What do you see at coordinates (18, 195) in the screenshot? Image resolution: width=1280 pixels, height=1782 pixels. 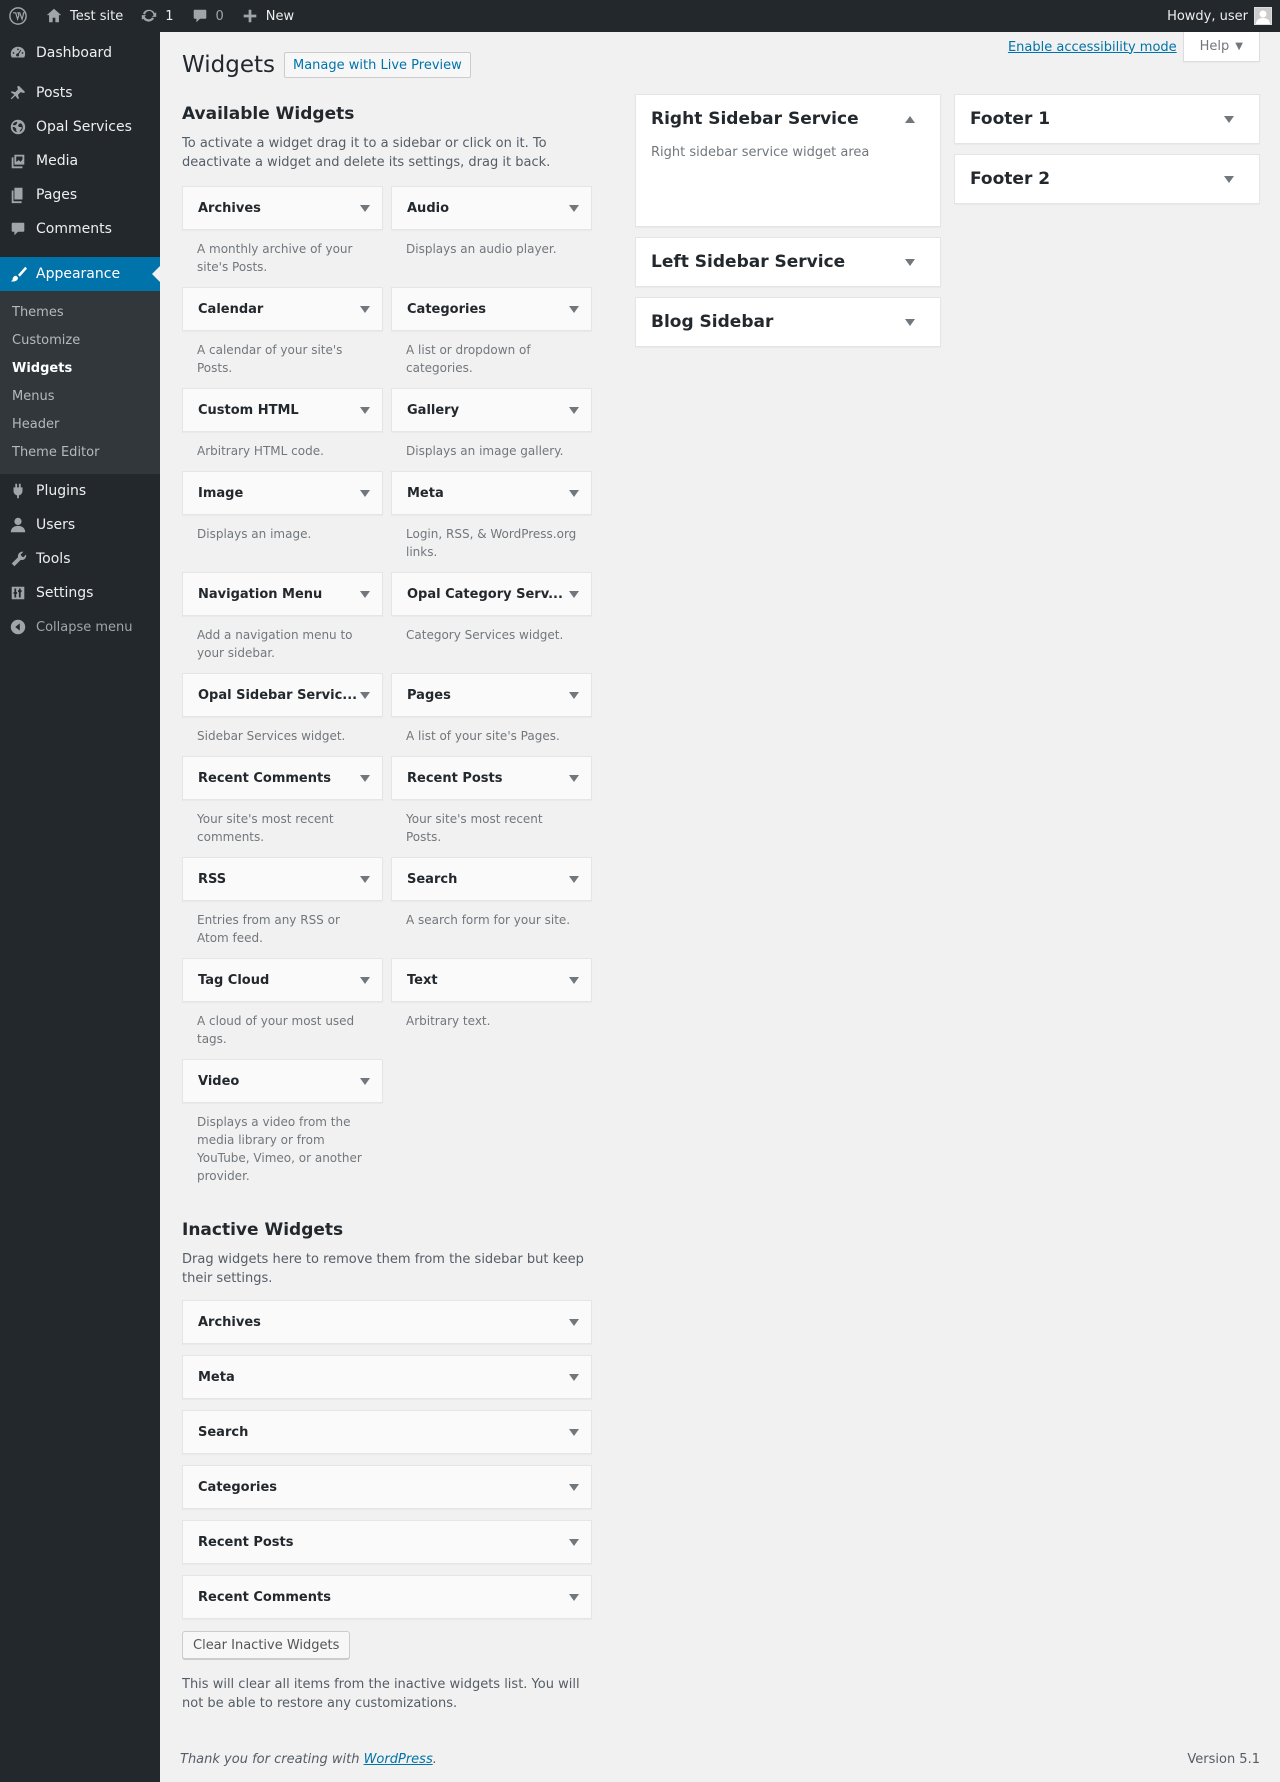 I see `pages-icon` at bounding box center [18, 195].